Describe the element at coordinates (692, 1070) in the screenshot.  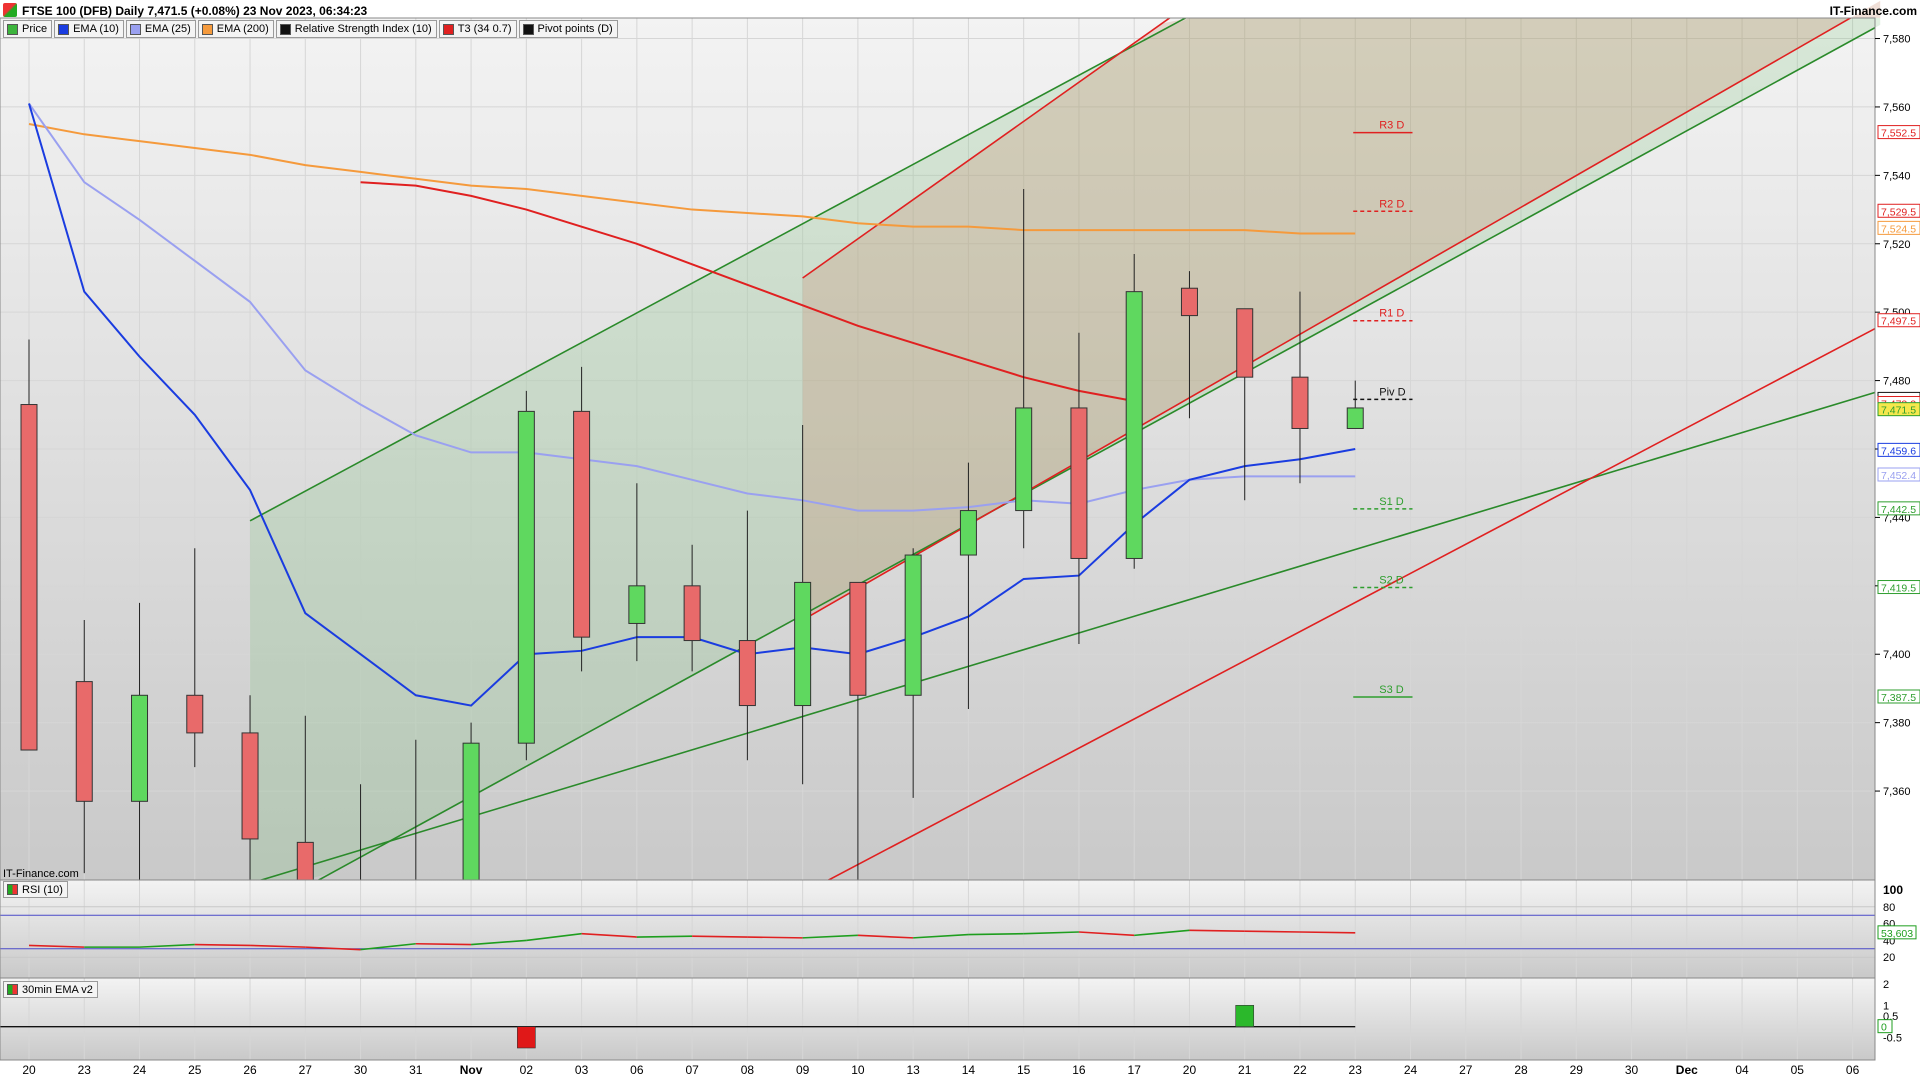
I see `x-axis-label: 07` at that location.